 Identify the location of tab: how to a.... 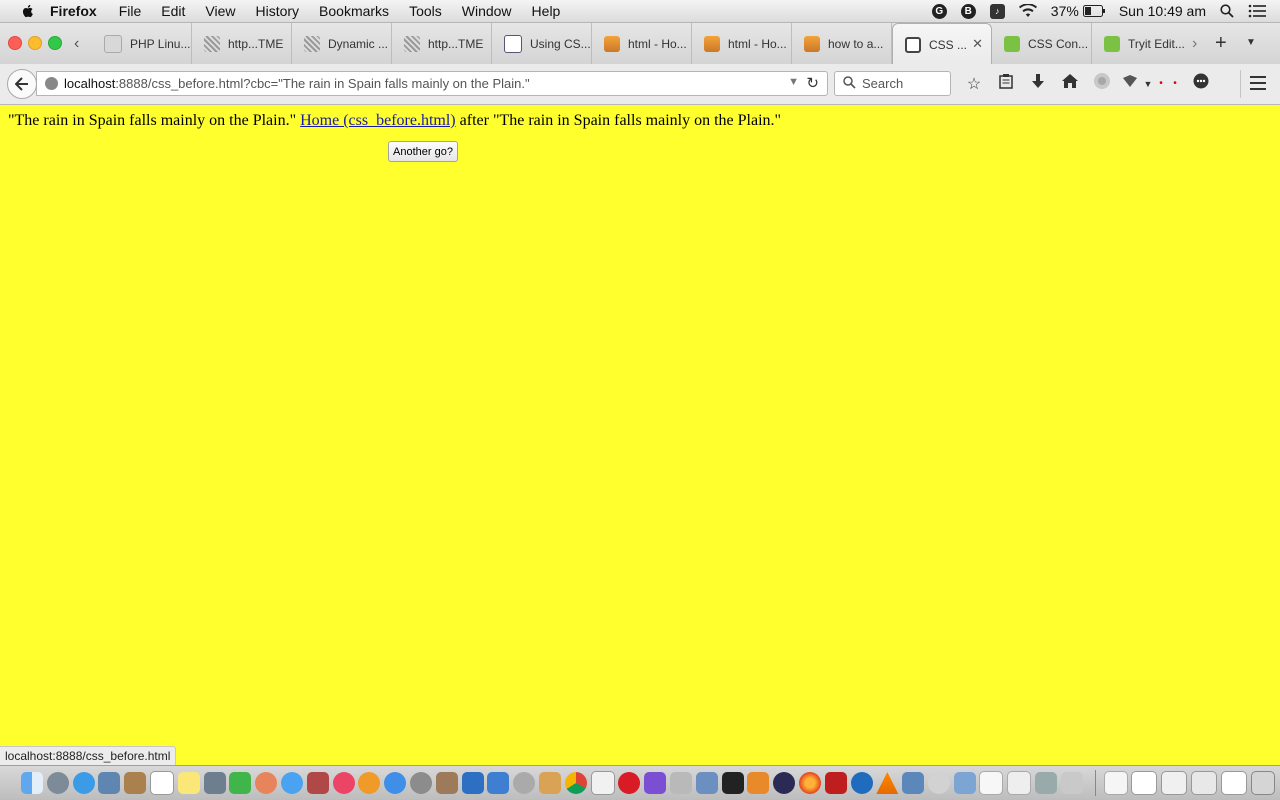
(842, 43).